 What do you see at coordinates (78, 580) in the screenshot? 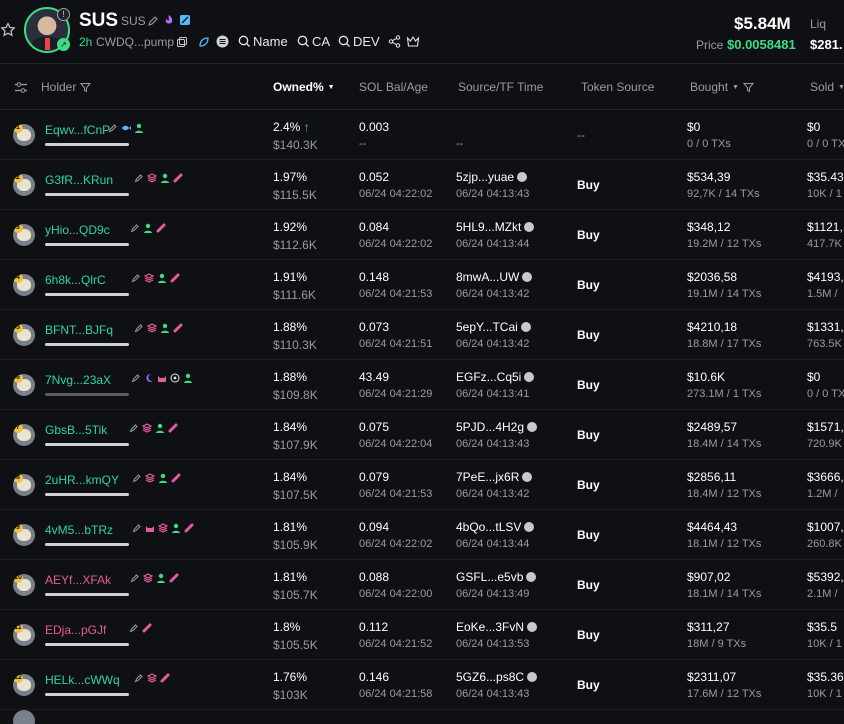
I see `holder-address: AEYf...XFAk` at bounding box center [78, 580].